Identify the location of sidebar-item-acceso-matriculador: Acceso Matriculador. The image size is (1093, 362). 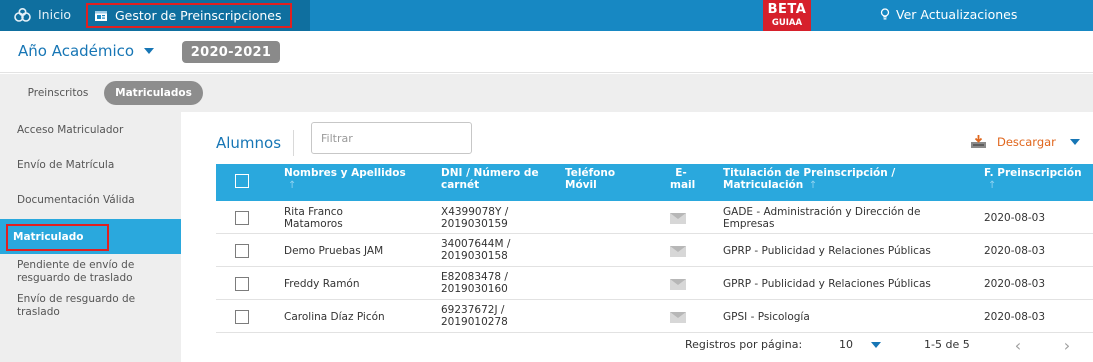
(90, 130).